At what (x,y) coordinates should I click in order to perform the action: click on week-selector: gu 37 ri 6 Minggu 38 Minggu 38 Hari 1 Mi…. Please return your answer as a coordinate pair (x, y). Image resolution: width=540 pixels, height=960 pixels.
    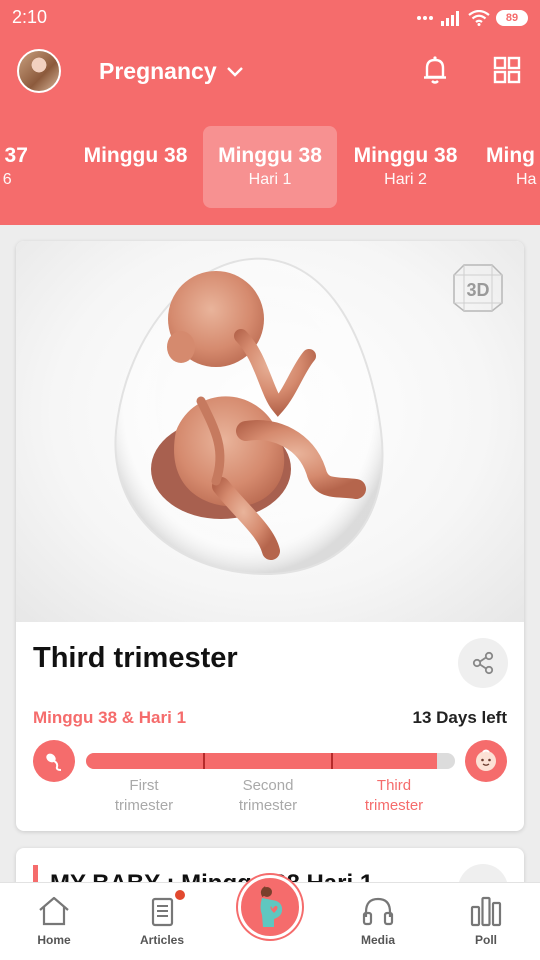
    Looking at the image, I should click on (270, 168).